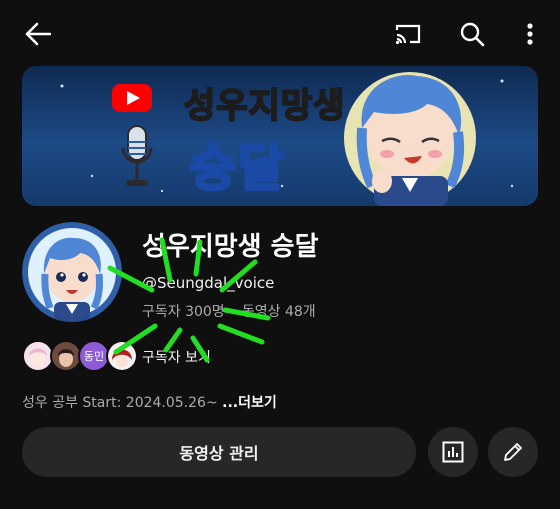 This screenshot has width=560, height=509. I want to click on analytics-button, so click(453, 452).